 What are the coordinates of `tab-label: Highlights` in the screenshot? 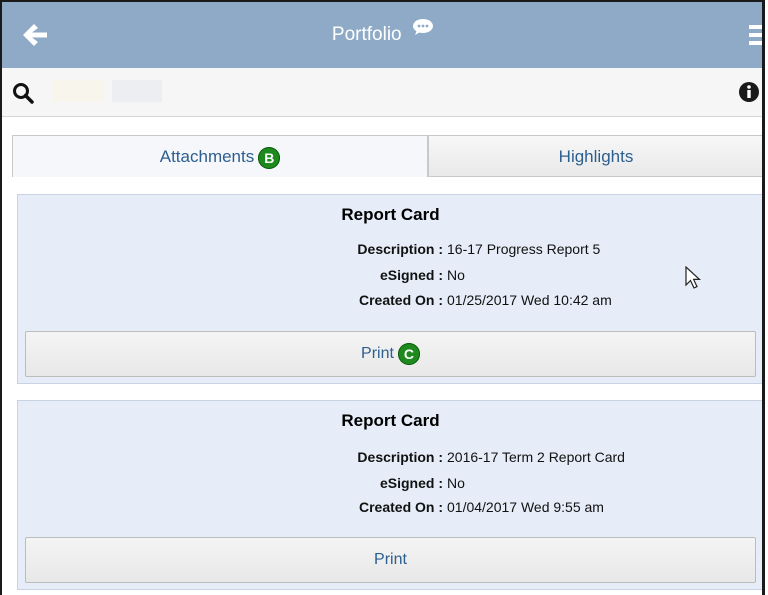 It's located at (596, 156).